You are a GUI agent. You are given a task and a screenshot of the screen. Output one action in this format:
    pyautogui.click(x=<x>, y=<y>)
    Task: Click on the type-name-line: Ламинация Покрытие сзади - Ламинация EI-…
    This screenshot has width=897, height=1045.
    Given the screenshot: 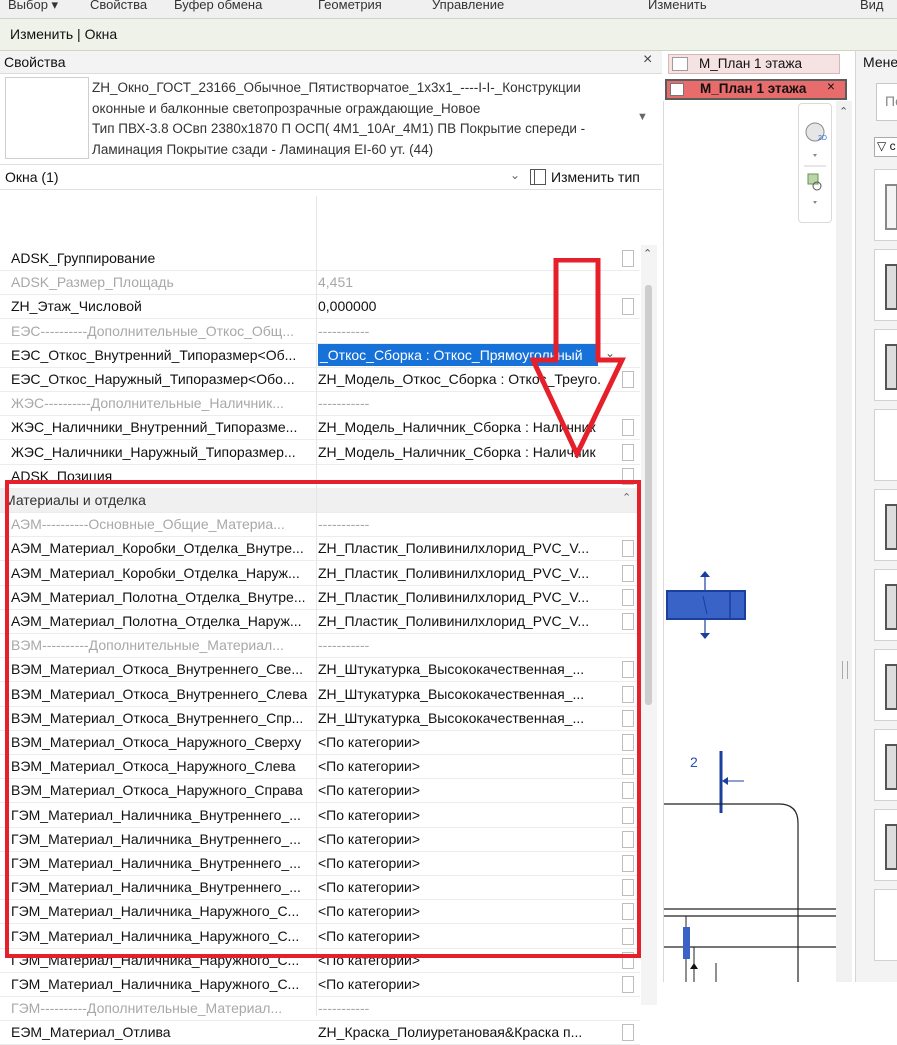 What is the action you would take?
    pyautogui.click(x=263, y=149)
    